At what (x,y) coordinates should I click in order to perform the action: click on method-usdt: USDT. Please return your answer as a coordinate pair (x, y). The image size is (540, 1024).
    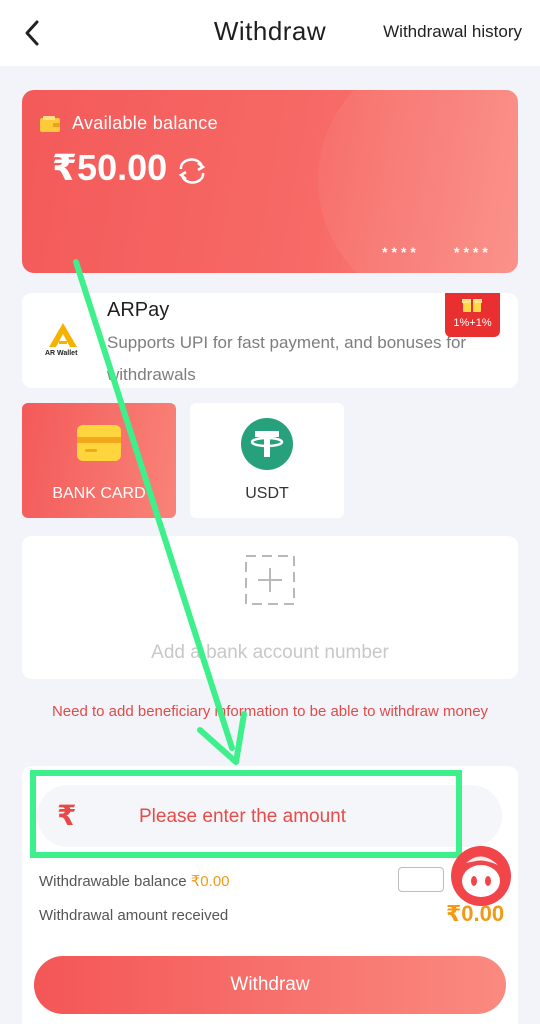
    Looking at the image, I should click on (267, 460).